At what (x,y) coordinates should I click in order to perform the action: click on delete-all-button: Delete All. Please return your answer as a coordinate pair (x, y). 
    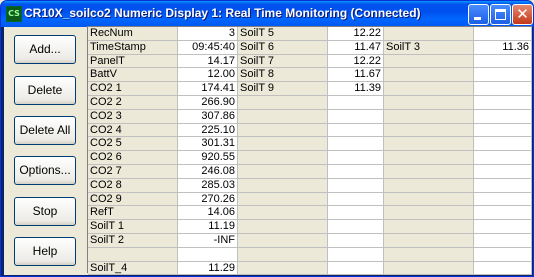
    Looking at the image, I should click on (45, 130).